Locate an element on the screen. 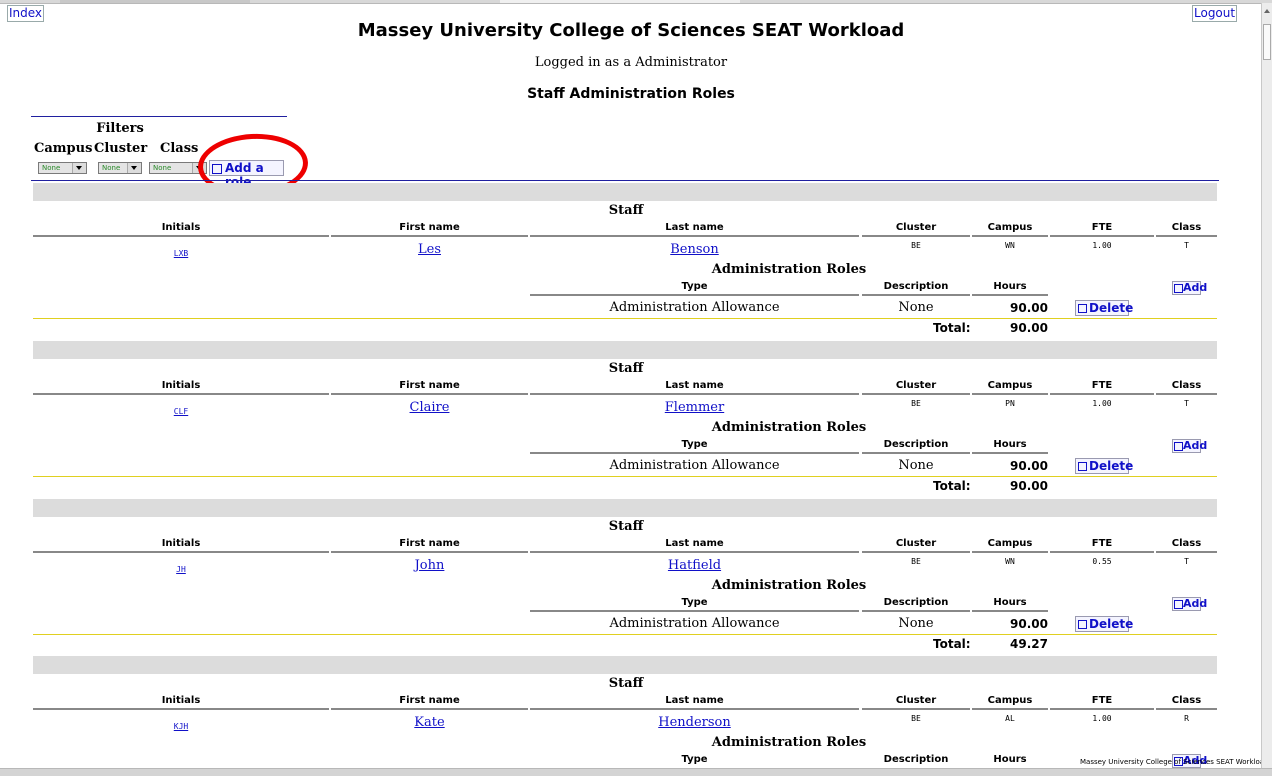 This screenshot has width=1272, height=776. role-type: Administration Allowance is located at coordinates (694, 307).